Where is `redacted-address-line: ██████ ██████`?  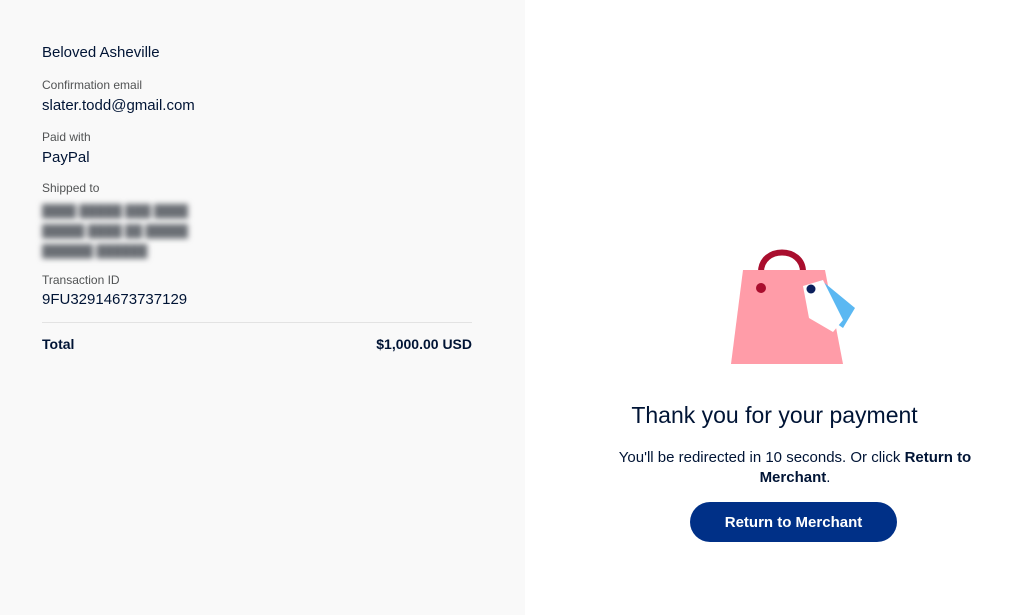 redacted-address-line: ██████ ██████ is located at coordinates (95, 251).